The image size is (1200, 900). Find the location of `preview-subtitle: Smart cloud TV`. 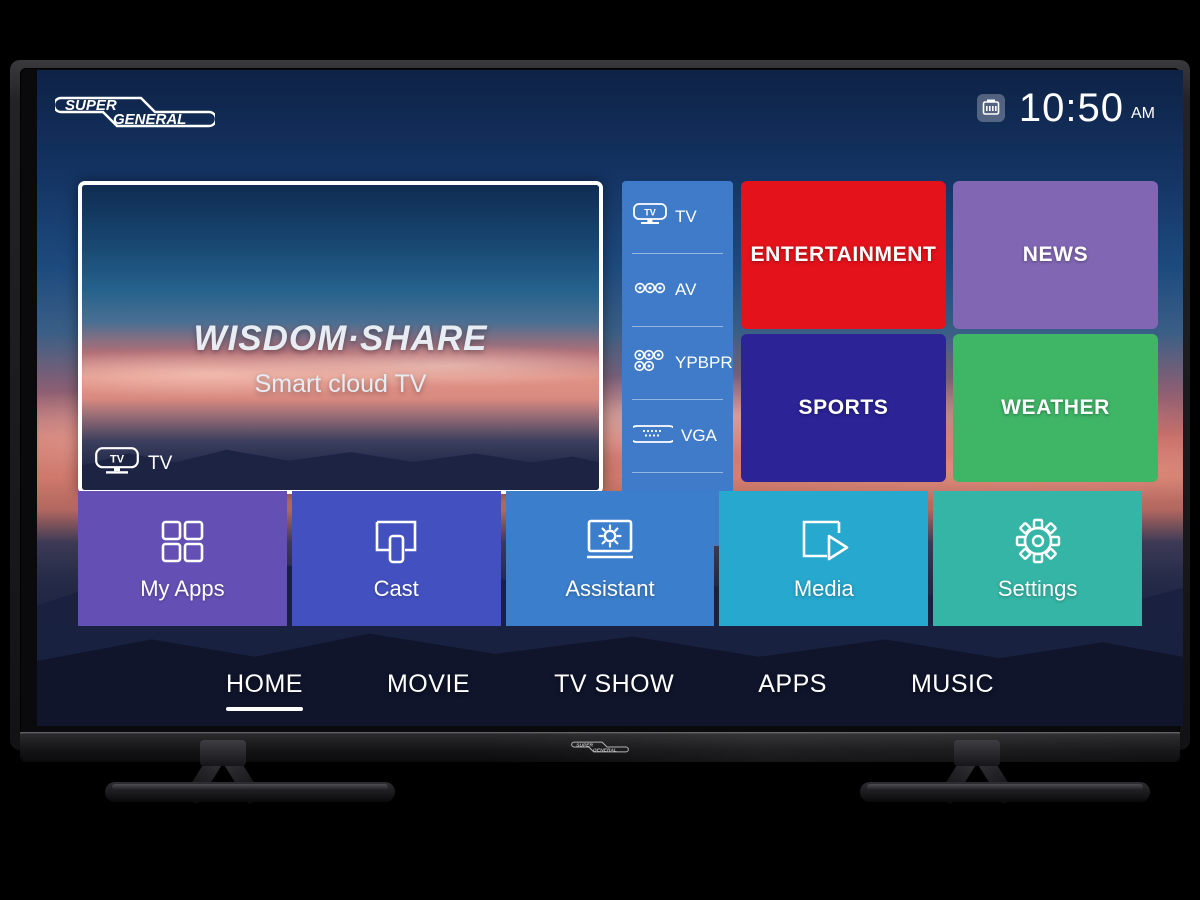

preview-subtitle: Smart cloud TV is located at coordinates (340, 383).